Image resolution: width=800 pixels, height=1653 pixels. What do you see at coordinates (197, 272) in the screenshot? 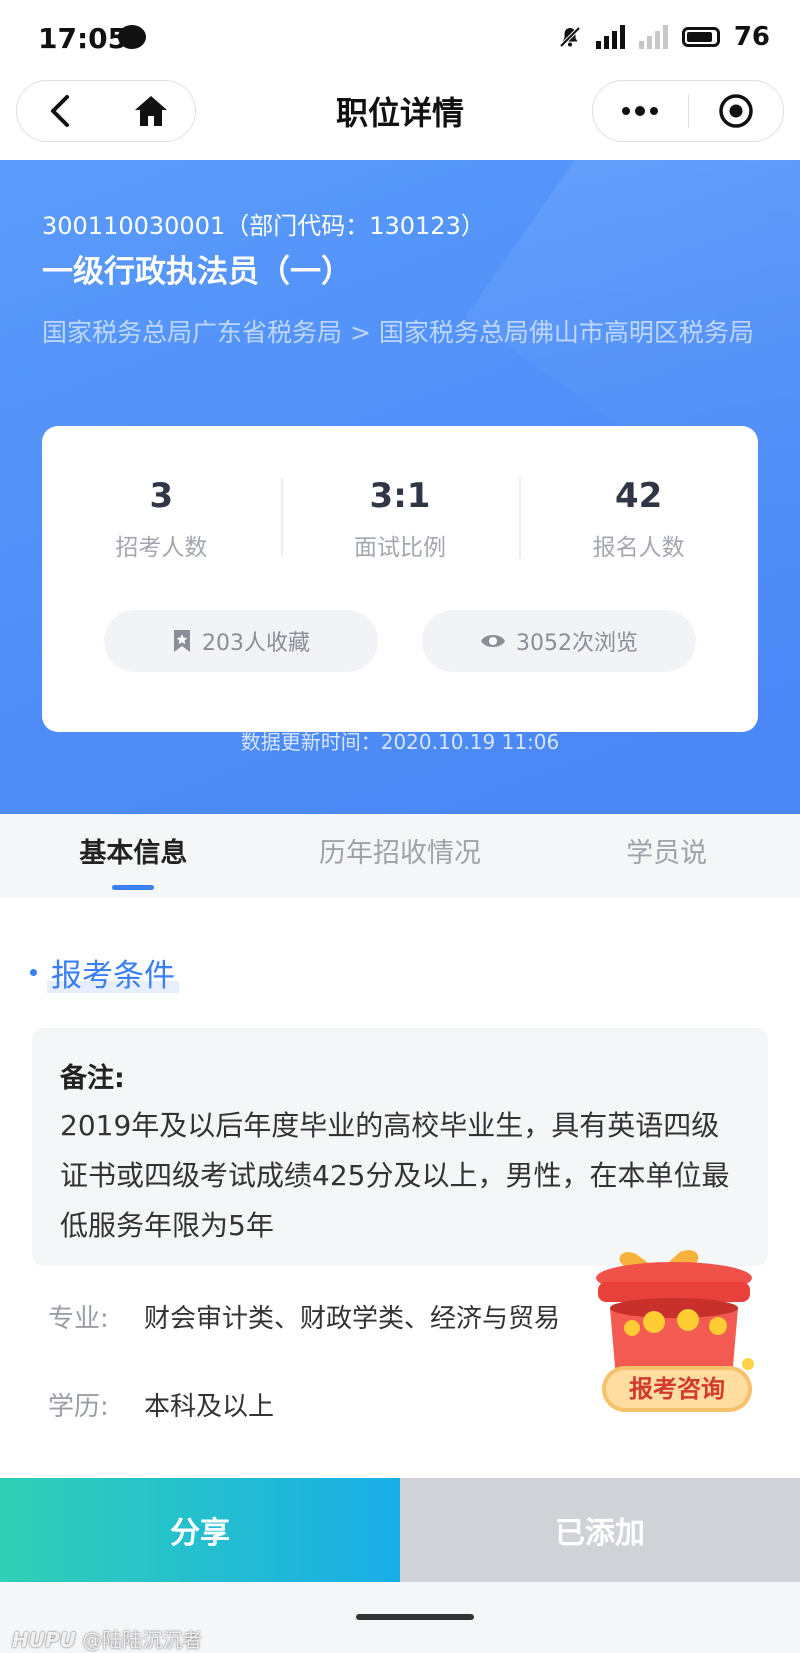
I see `job-title: 一级行政执法员（一）` at bounding box center [197, 272].